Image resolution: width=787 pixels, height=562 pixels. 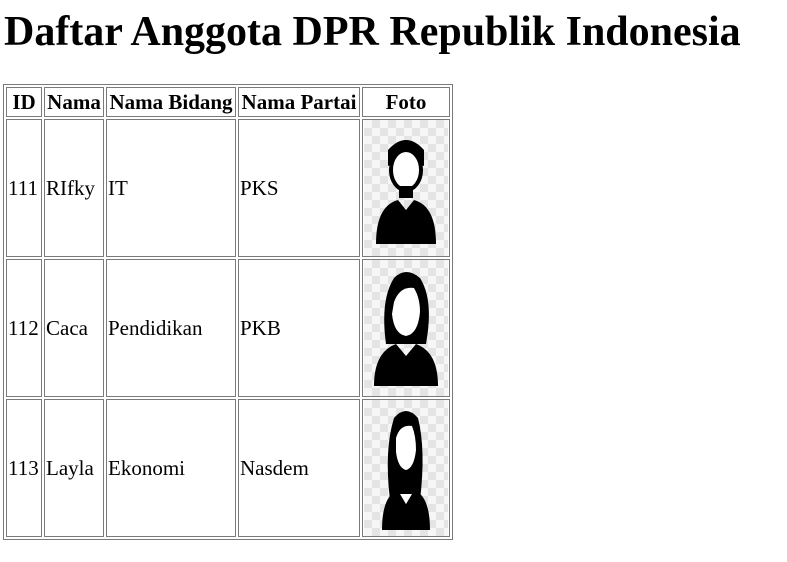 What do you see at coordinates (74, 188) in the screenshot?
I see `cell-nama: RIfky` at bounding box center [74, 188].